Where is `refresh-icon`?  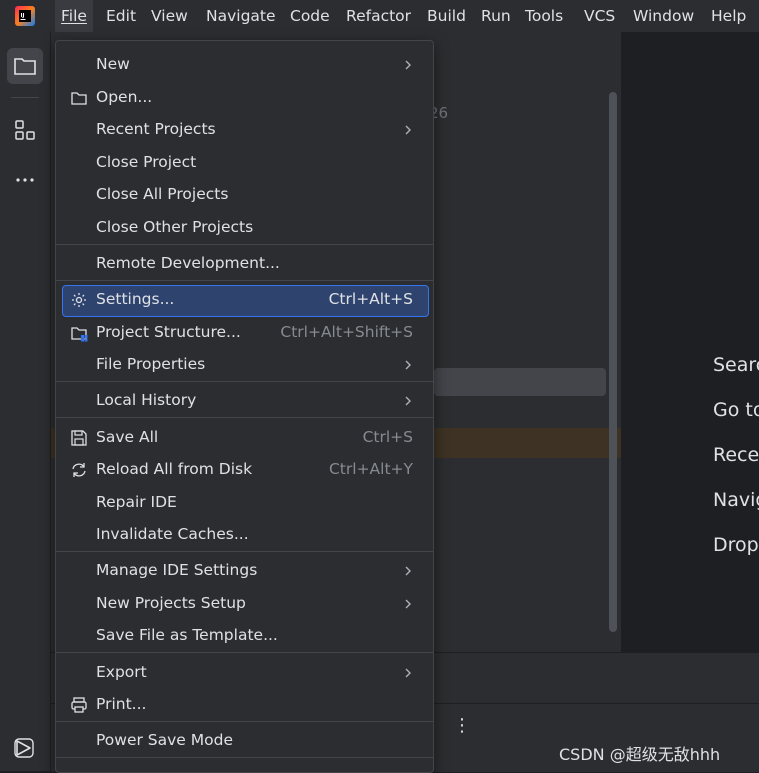
refresh-icon is located at coordinates (79, 470).